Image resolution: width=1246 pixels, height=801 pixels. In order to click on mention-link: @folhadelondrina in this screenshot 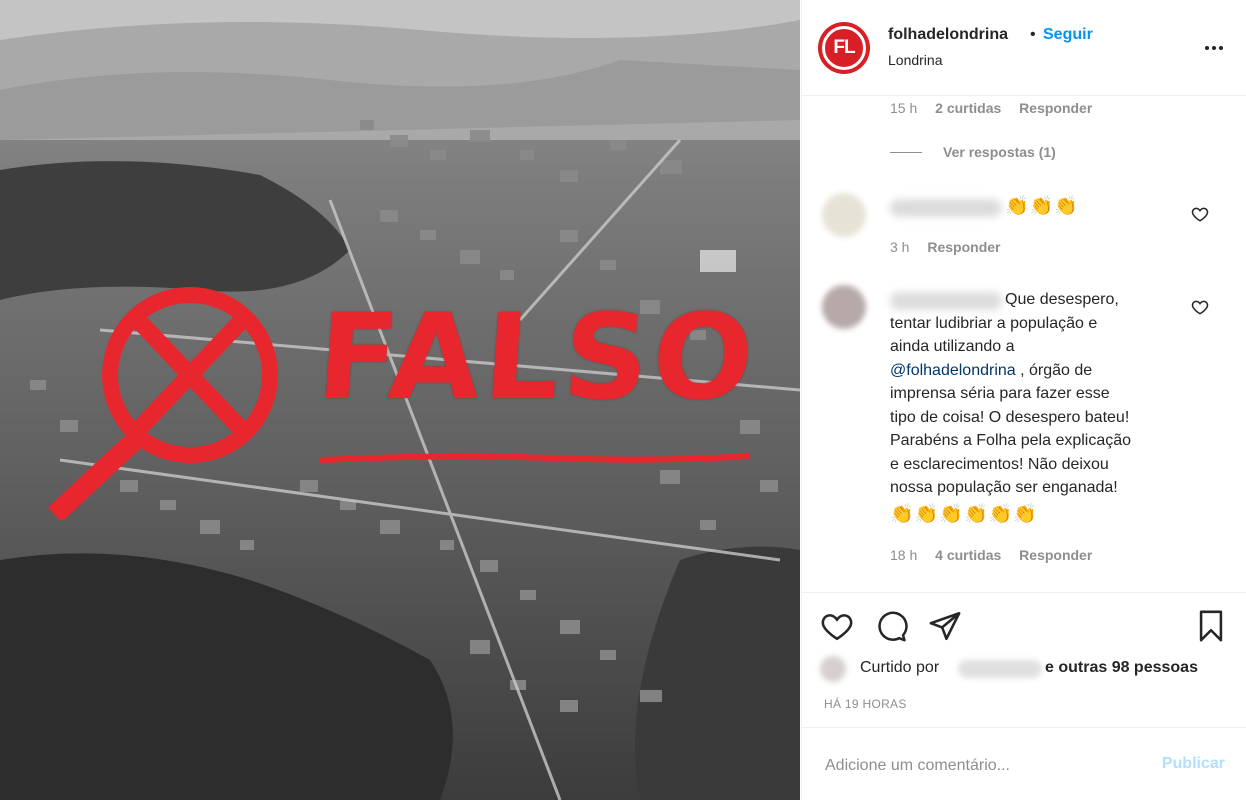, I will do `click(953, 370)`.